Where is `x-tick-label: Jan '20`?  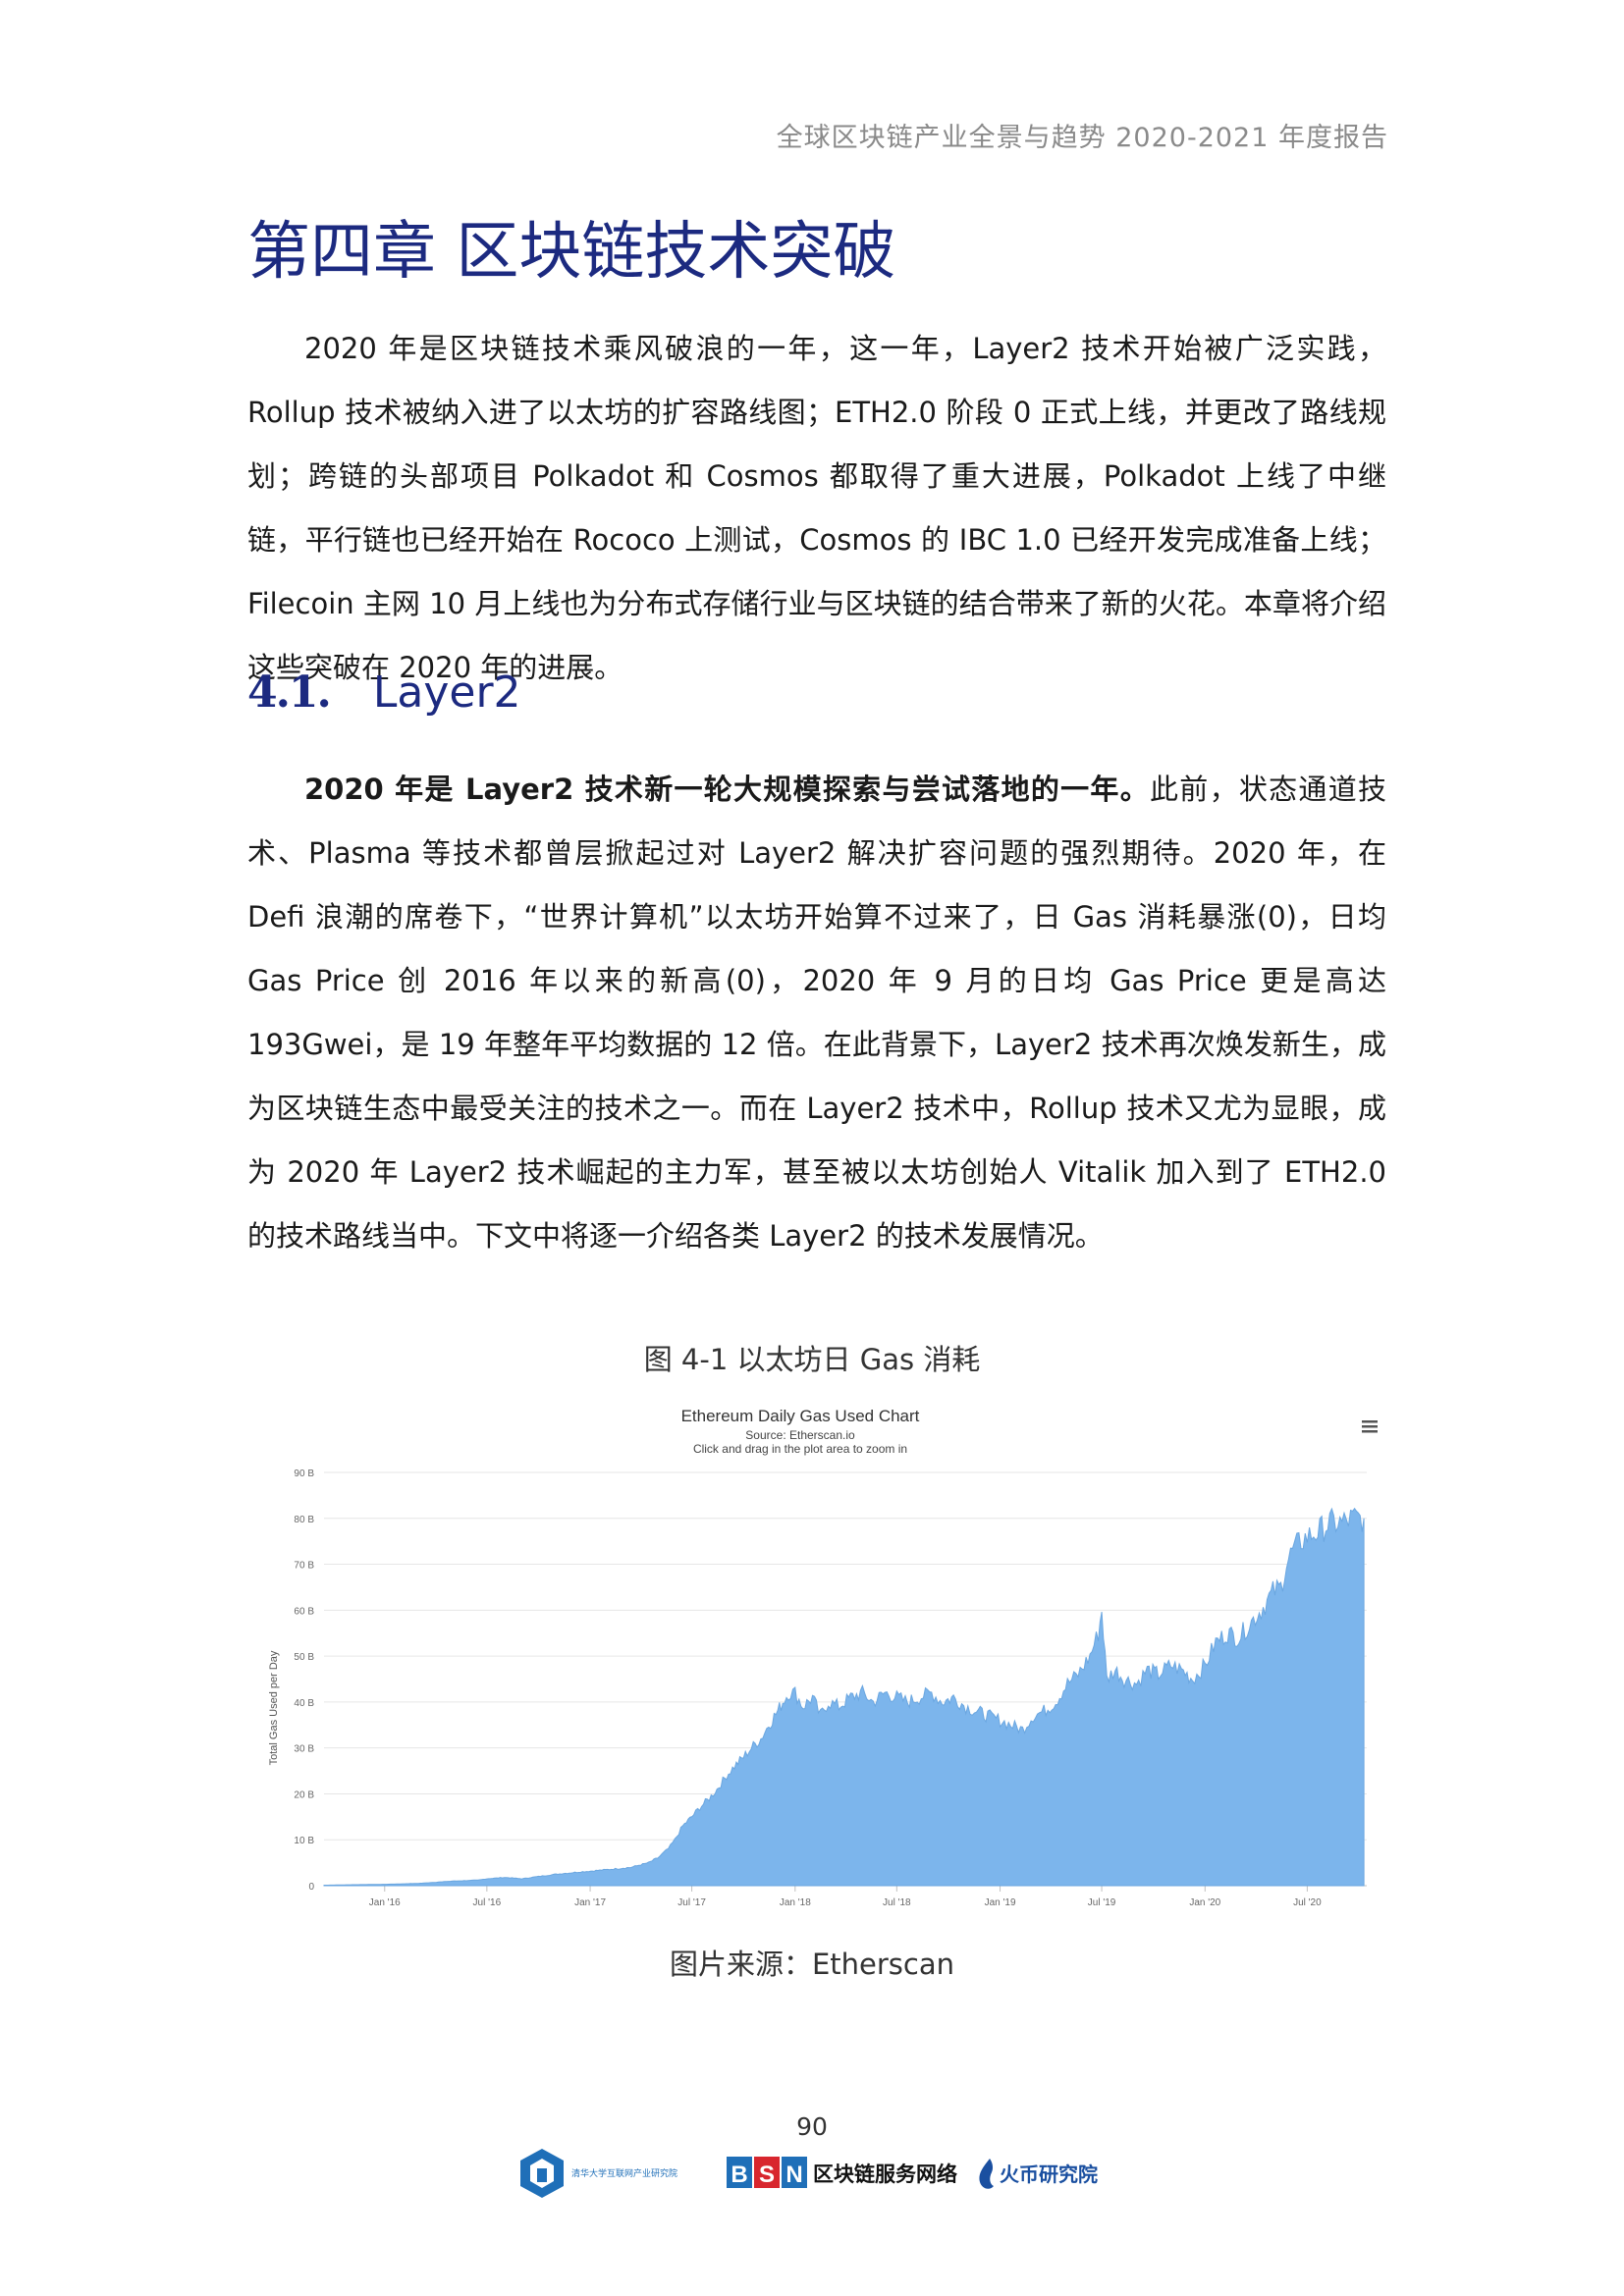
x-tick-label: Jan '20 is located at coordinates (1204, 1902).